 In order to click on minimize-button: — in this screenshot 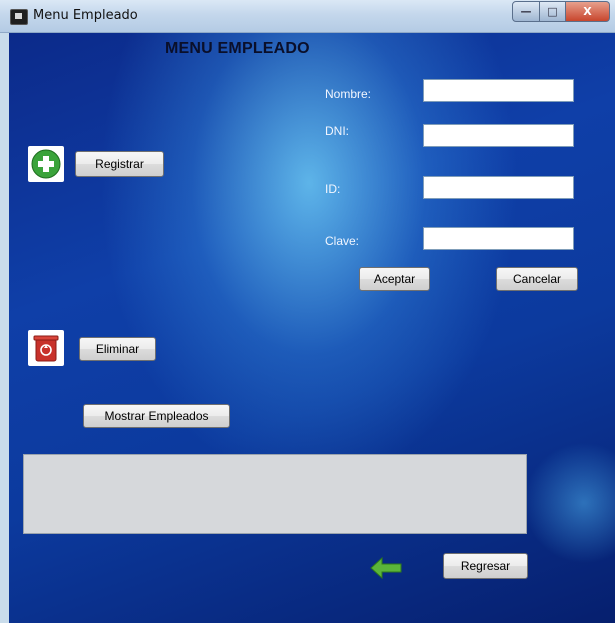, I will do `click(526, 11)`.